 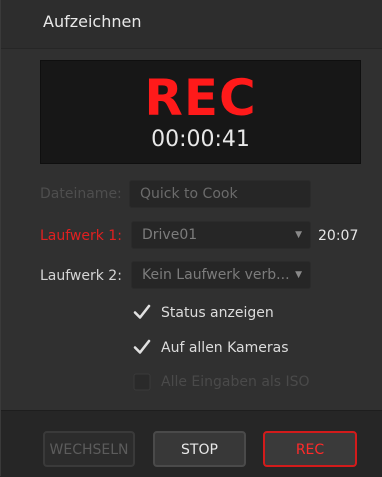 I want to click on drive1-select: Drive01 ▼, so click(x=221, y=235).